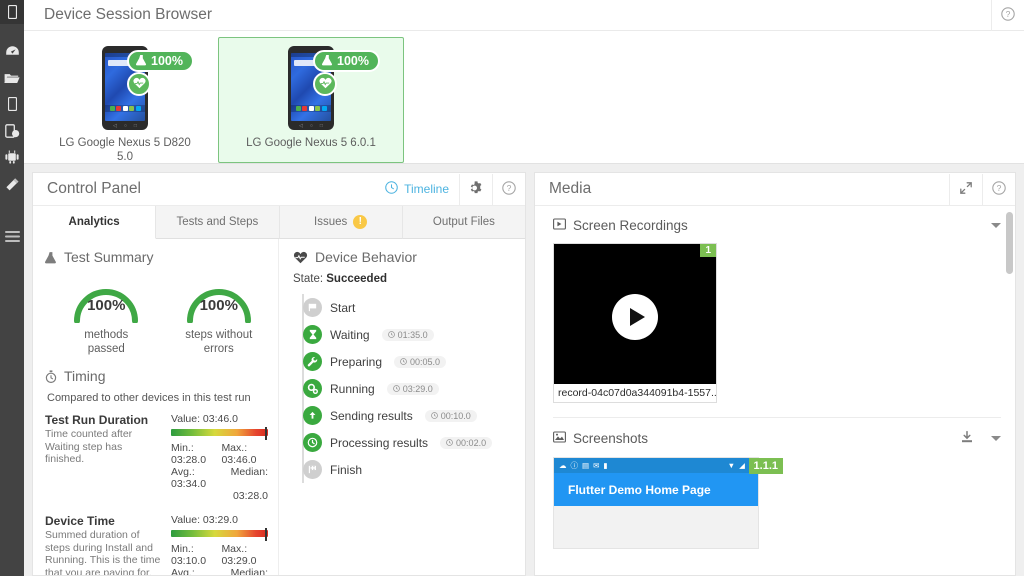 The width and height of the screenshot is (1024, 576). I want to click on device-behavior-title: Device Behavior, so click(366, 257).